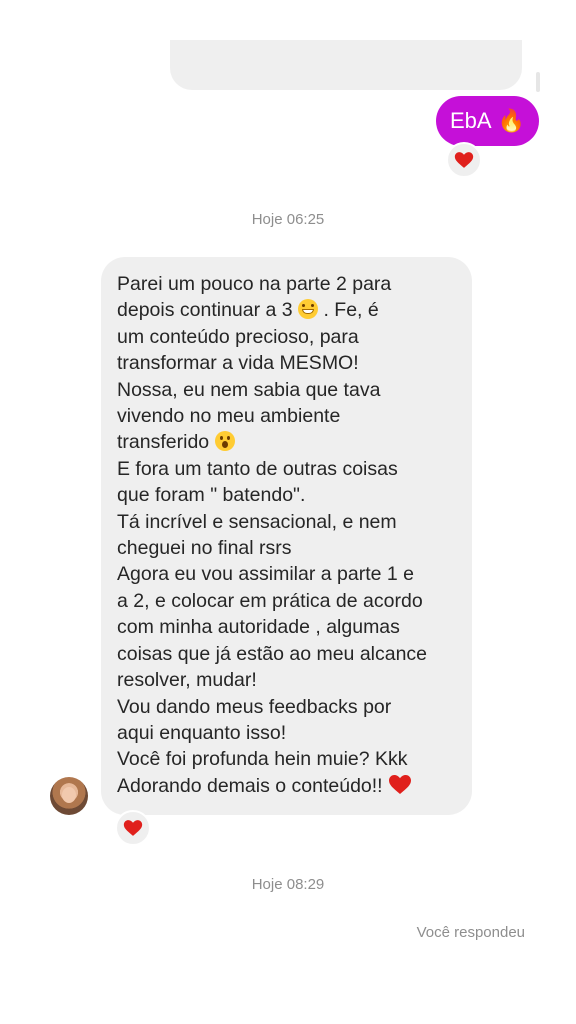 This screenshot has width=576, height=1024. What do you see at coordinates (254, 706) in the screenshot?
I see `message-line: Vou dando meus feedbacks por` at bounding box center [254, 706].